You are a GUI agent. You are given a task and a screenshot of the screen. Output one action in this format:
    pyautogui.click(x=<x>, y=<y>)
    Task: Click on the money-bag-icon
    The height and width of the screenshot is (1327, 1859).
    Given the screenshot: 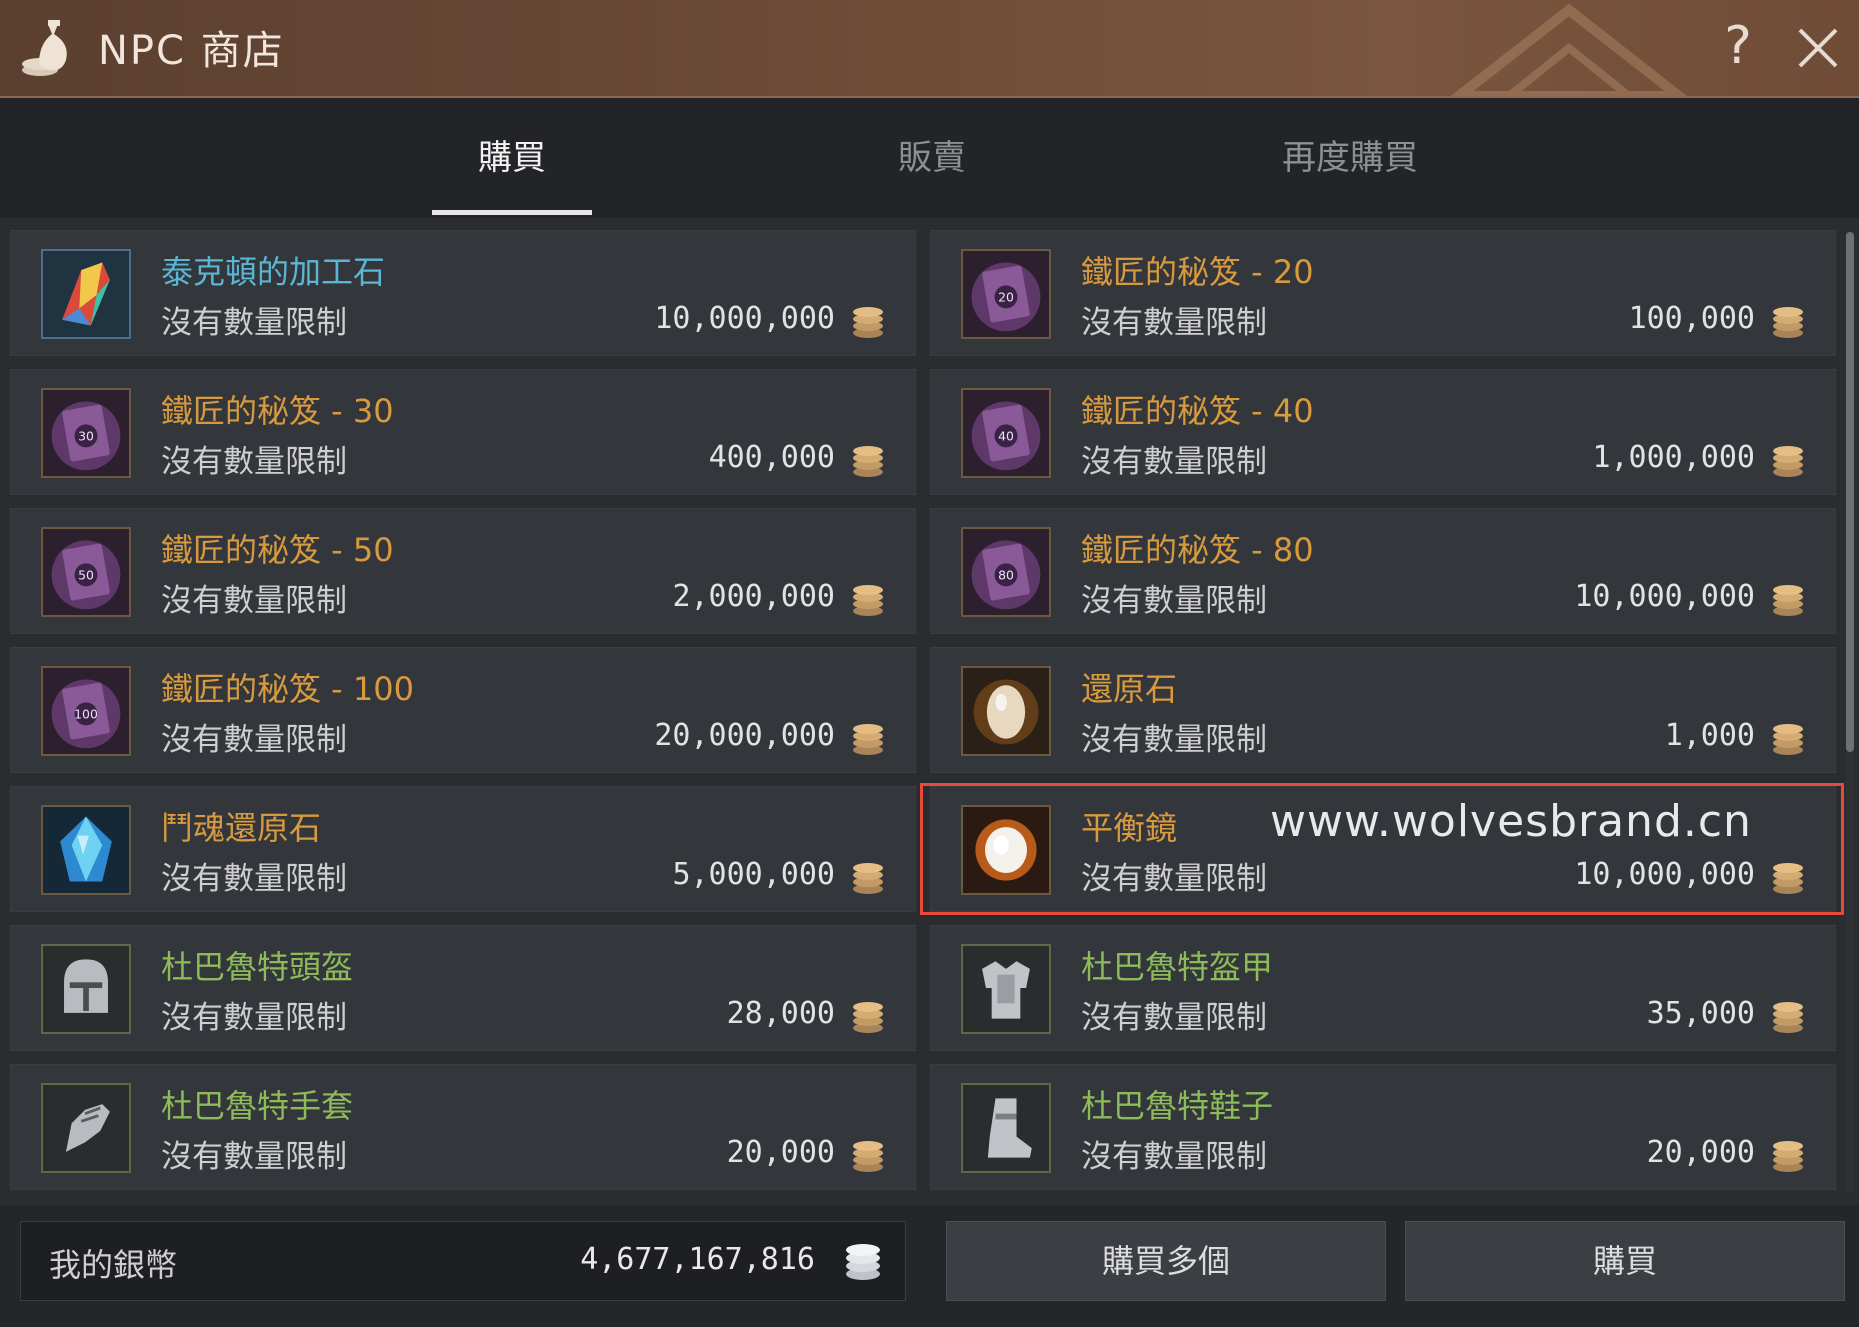 What is the action you would take?
    pyautogui.click(x=44, y=48)
    